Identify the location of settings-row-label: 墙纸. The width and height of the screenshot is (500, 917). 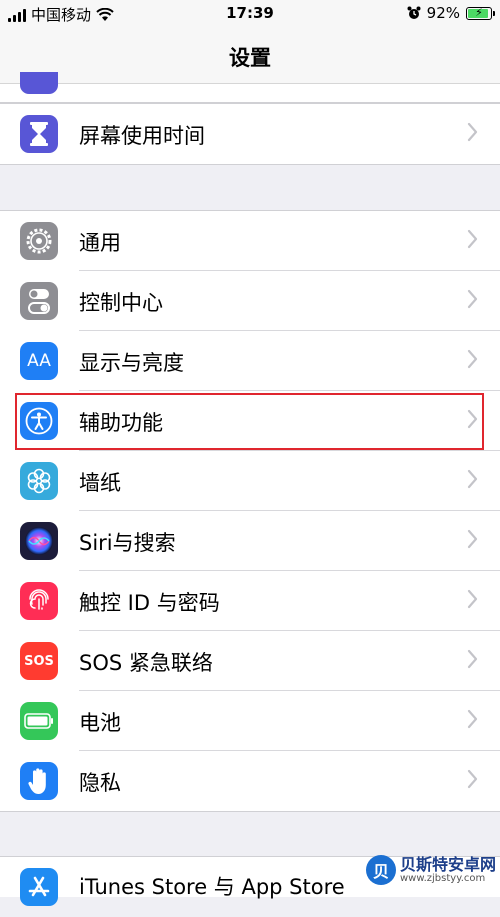
(100, 483).